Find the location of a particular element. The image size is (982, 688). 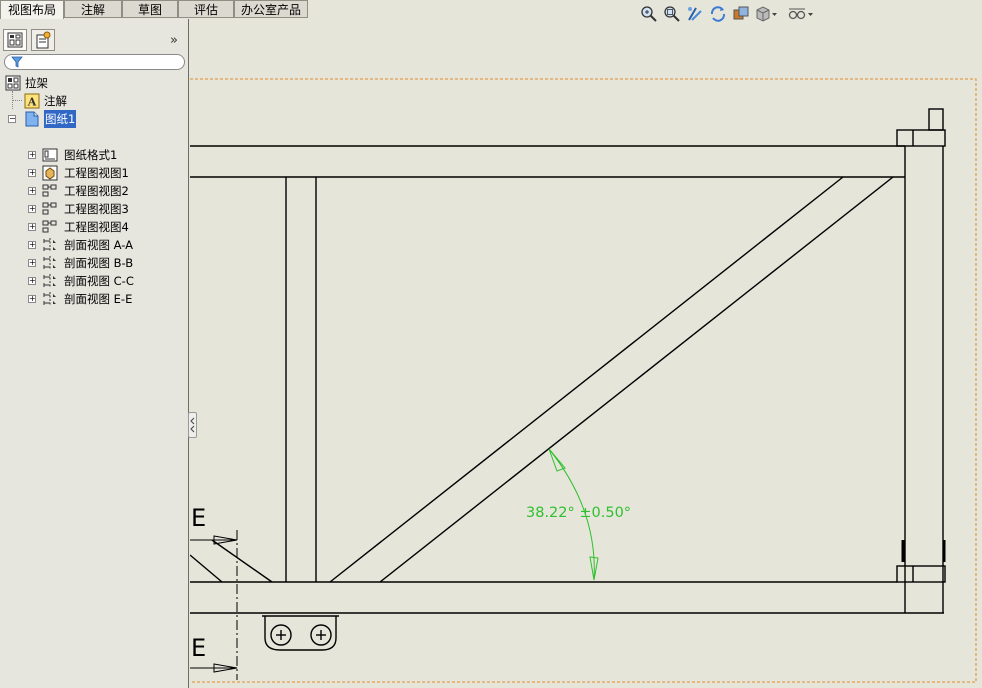

tree-item-label: 图纸格式1 is located at coordinates (91, 155).